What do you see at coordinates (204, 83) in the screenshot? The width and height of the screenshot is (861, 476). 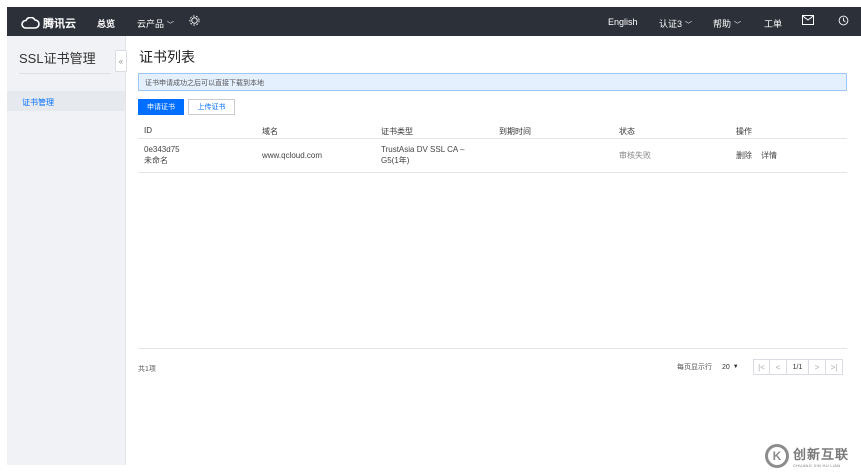 I see `info-notice-text: 证书申请成功之后可以直接下载到本地` at bounding box center [204, 83].